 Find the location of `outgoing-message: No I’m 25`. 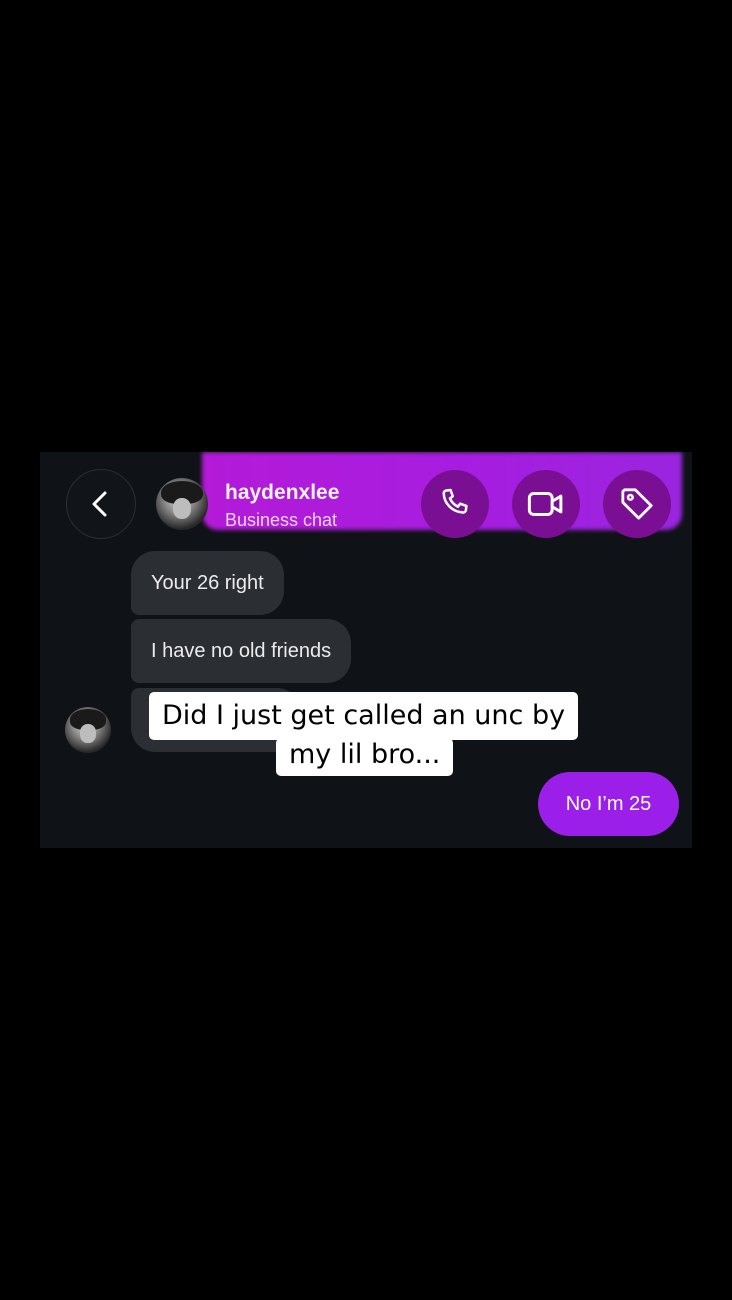

outgoing-message: No I’m 25 is located at coordinates (608, 804).